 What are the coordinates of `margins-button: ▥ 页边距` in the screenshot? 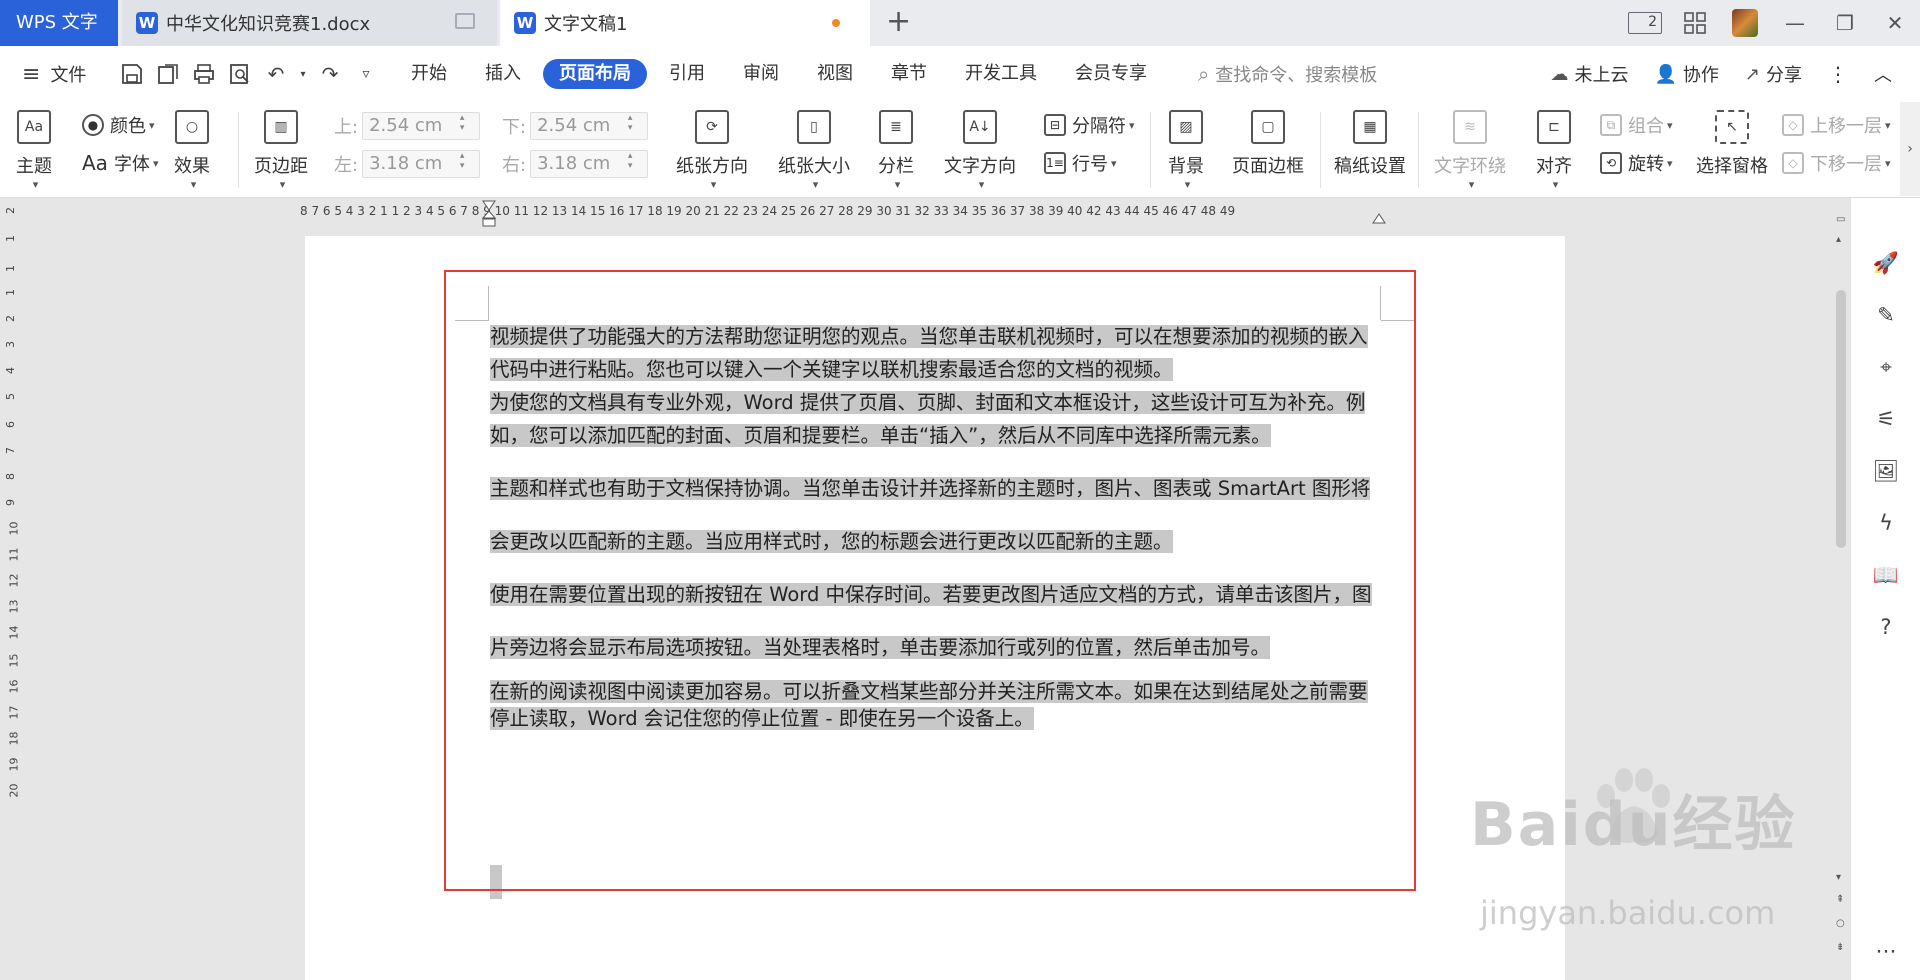 It's located at (281, 150).